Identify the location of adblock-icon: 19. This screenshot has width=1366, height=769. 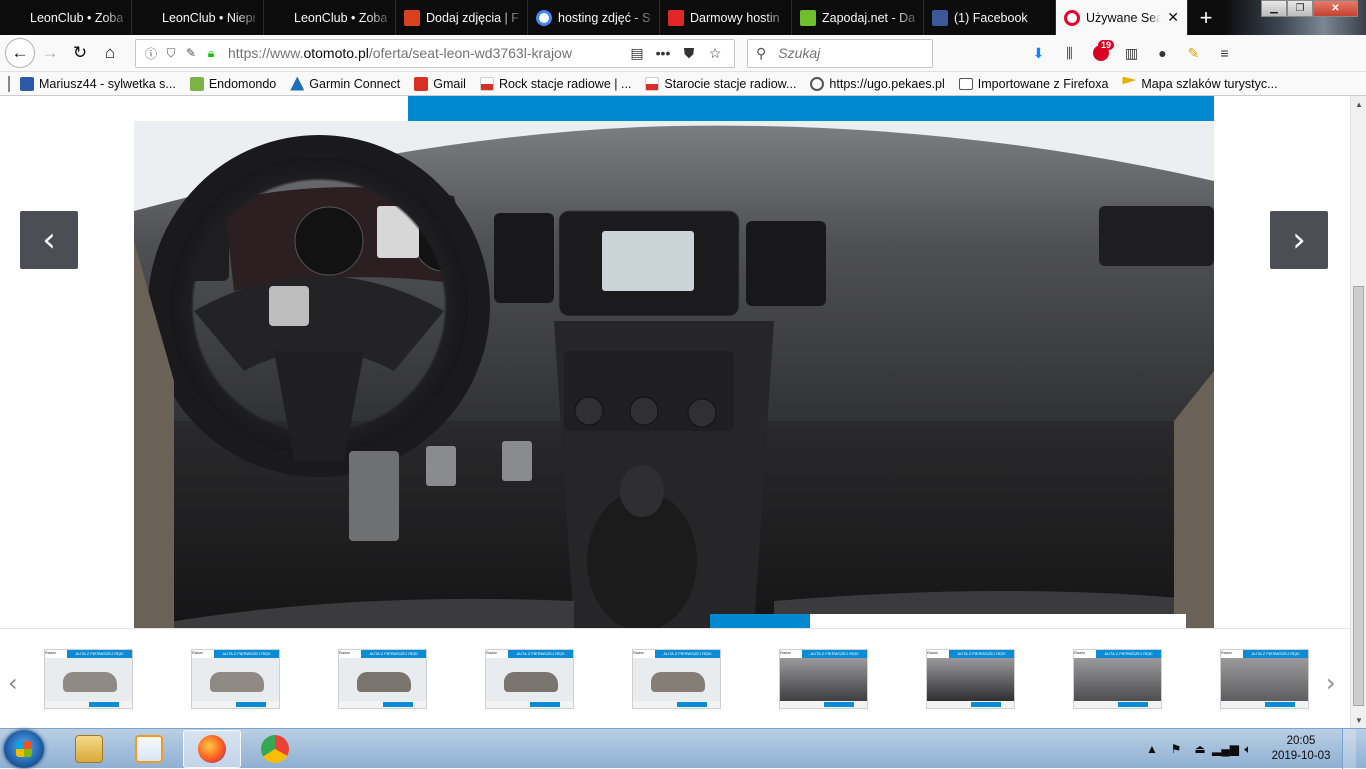
(1100, 53).